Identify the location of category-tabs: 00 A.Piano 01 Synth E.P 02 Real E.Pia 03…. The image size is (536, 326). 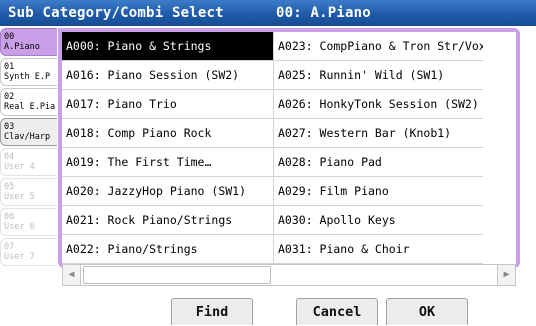
(29, 148).